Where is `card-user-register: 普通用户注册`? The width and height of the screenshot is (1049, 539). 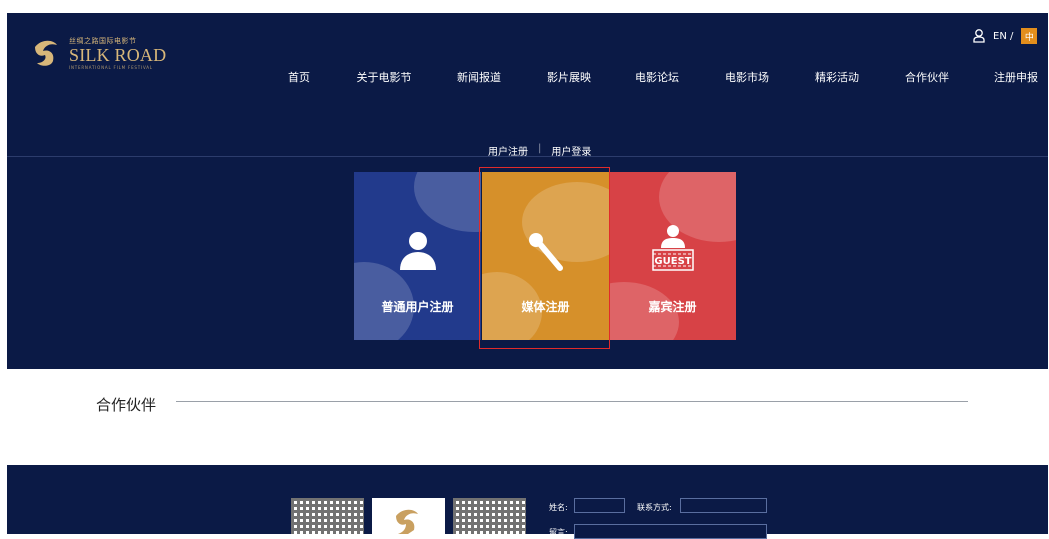
card-user-register: 普通用户注册 is located at coordinates (417, 256).